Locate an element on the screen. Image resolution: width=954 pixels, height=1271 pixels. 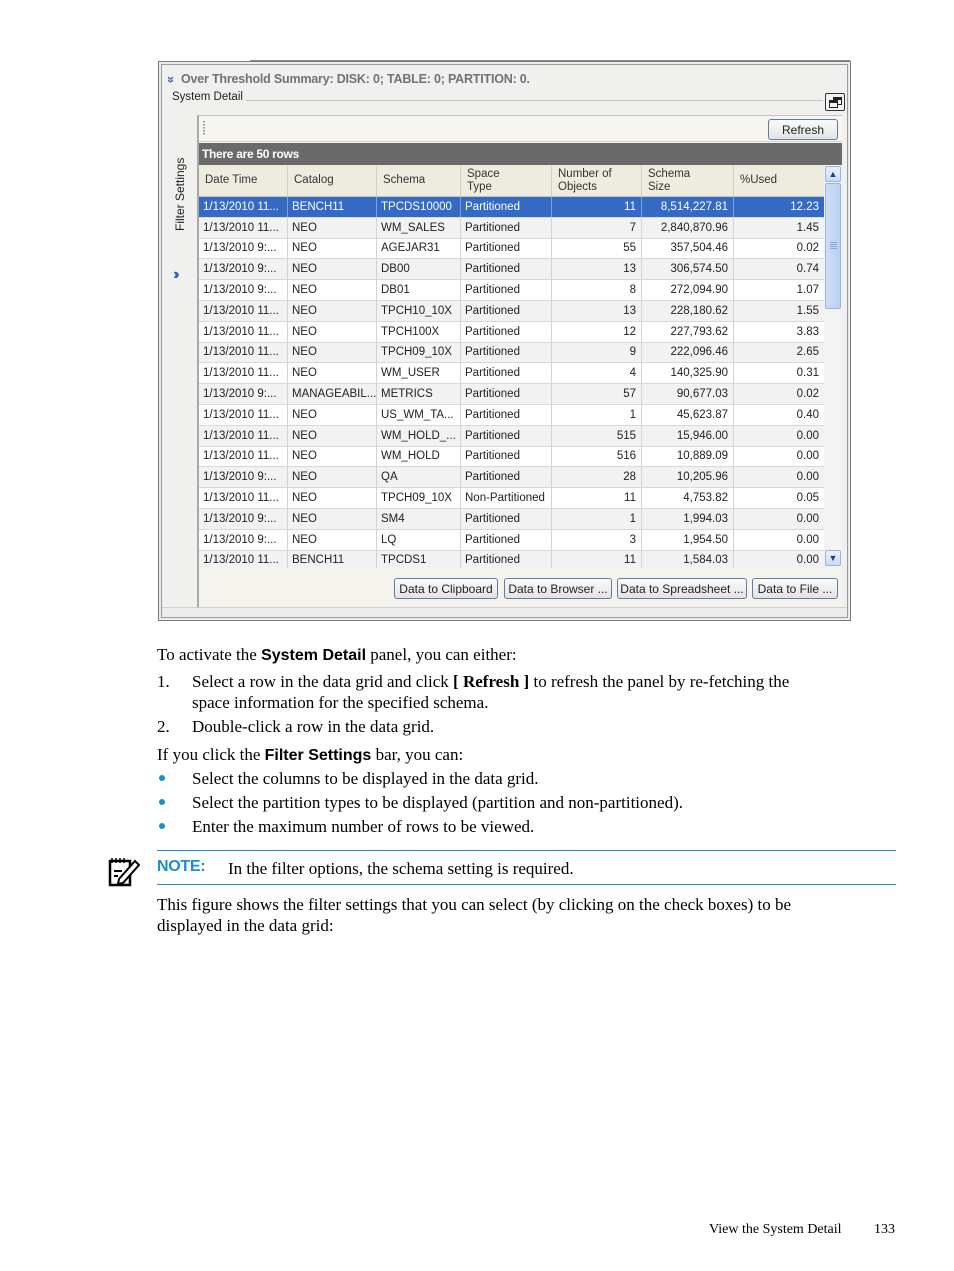
table-cell: 0.00 is located at coordinates (807, 435).